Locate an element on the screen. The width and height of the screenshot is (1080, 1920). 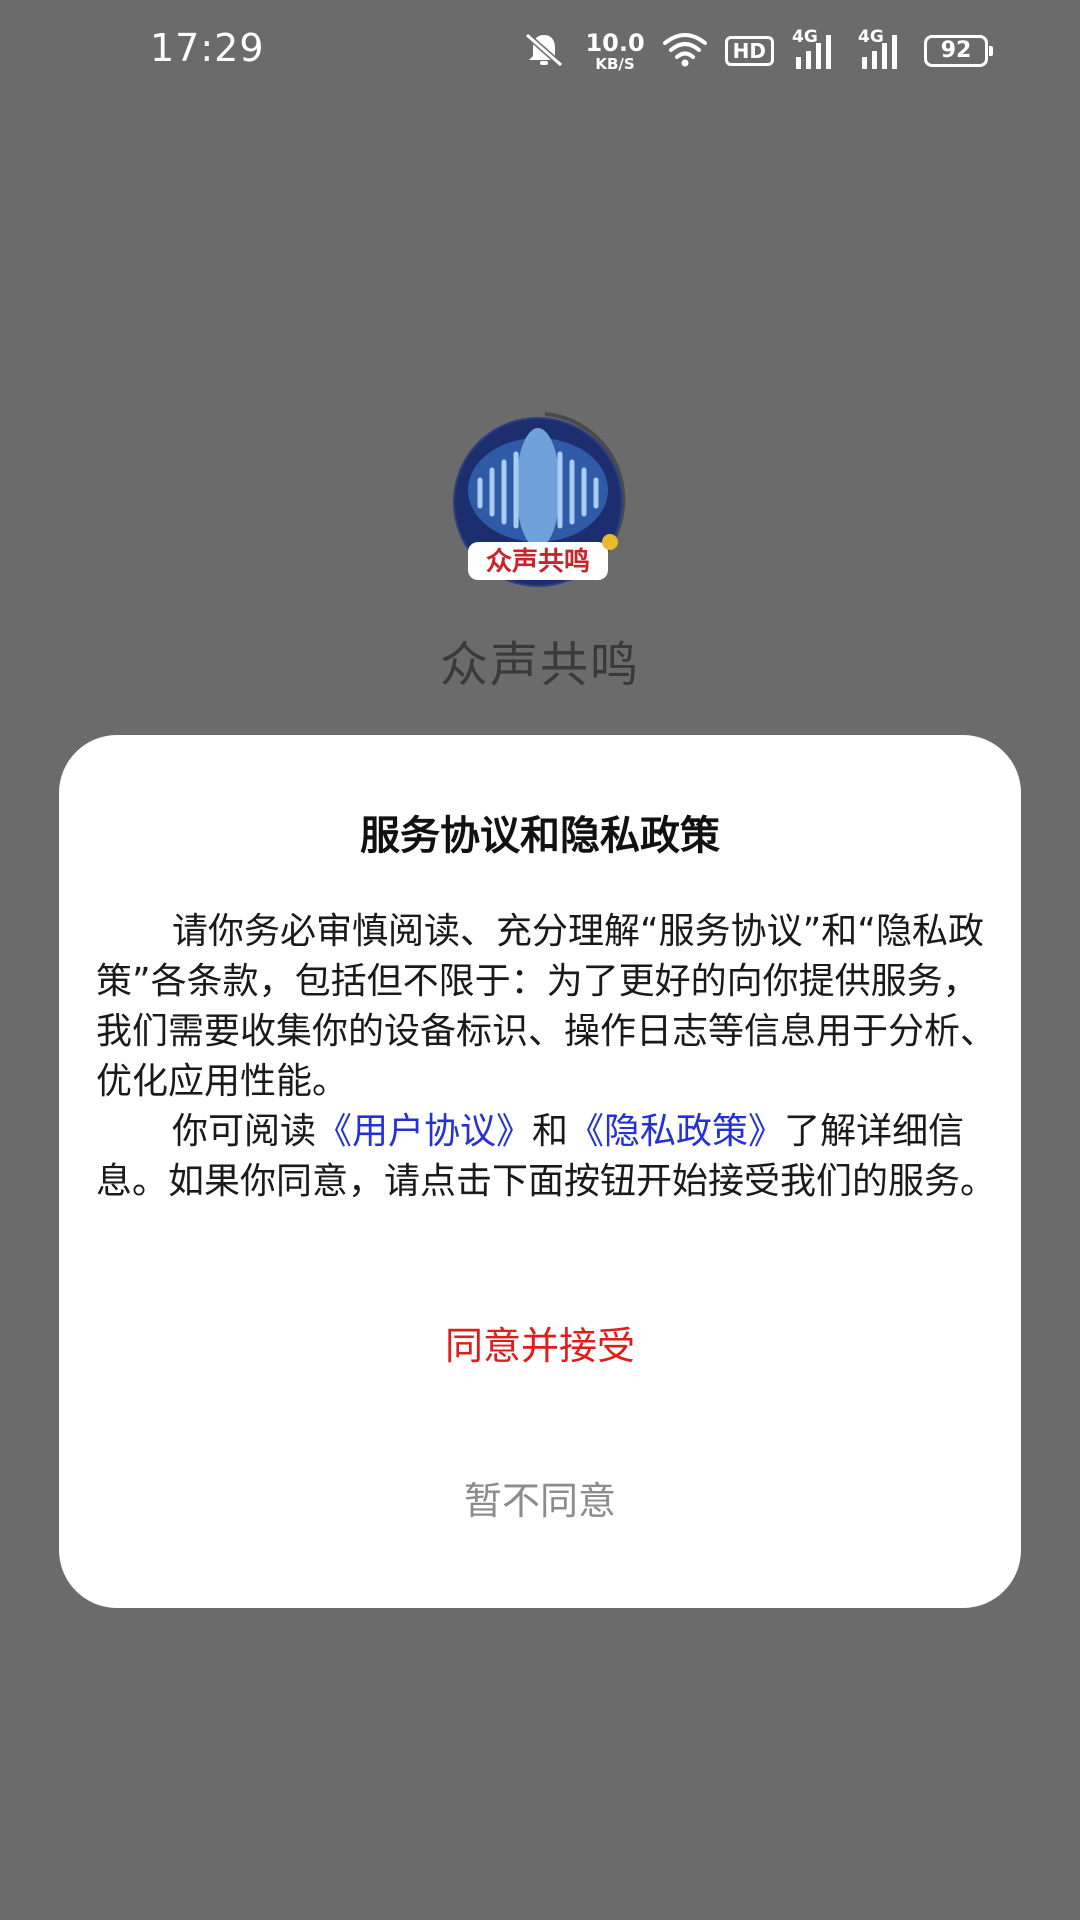
p2-and: 和 is located at coordinates (550, 1131).